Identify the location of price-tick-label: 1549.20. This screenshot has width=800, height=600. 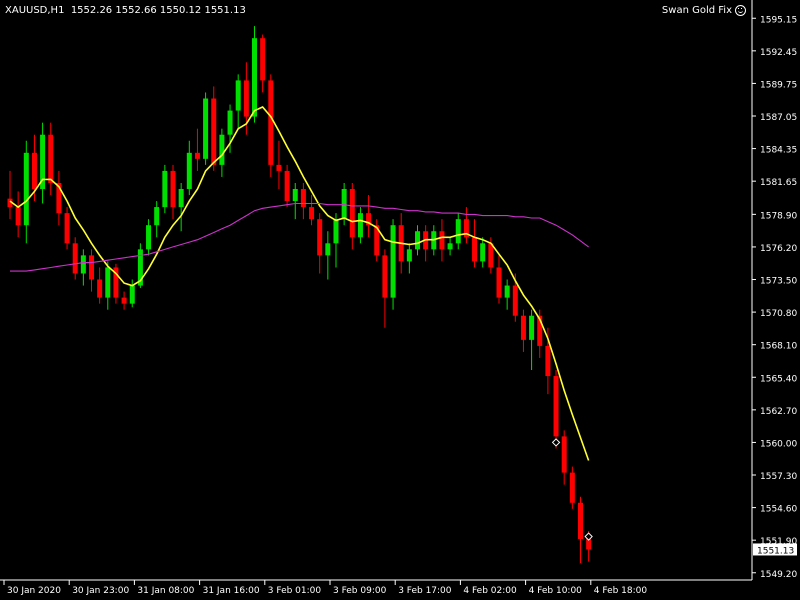
(778, 575).